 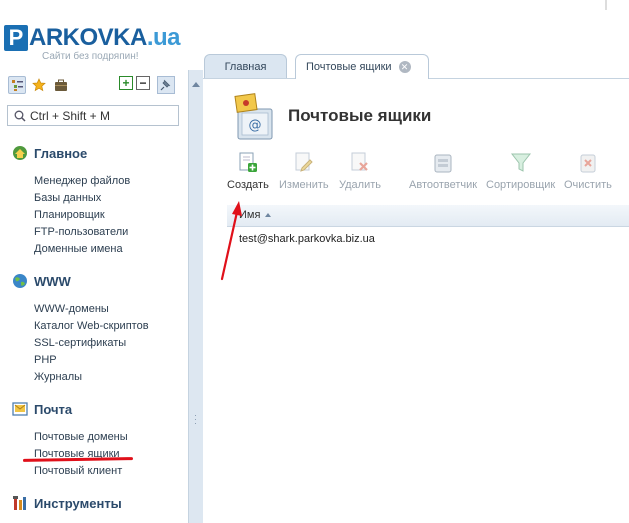 I want to click on clear-icon, so click(x=588, y=163).